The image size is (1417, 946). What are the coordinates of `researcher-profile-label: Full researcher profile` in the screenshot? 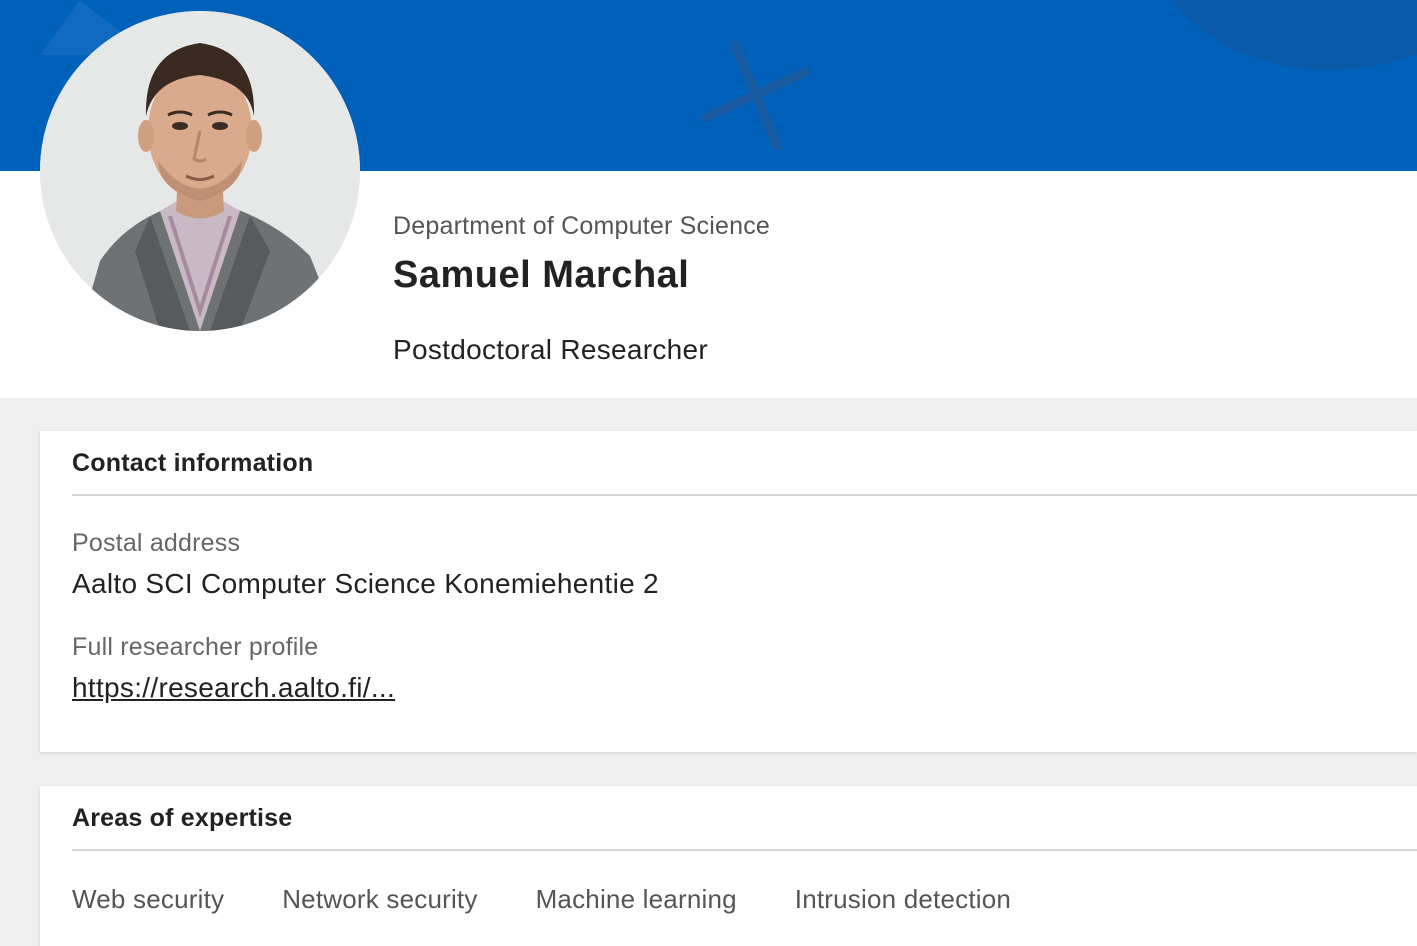 It's located at (195, 647).